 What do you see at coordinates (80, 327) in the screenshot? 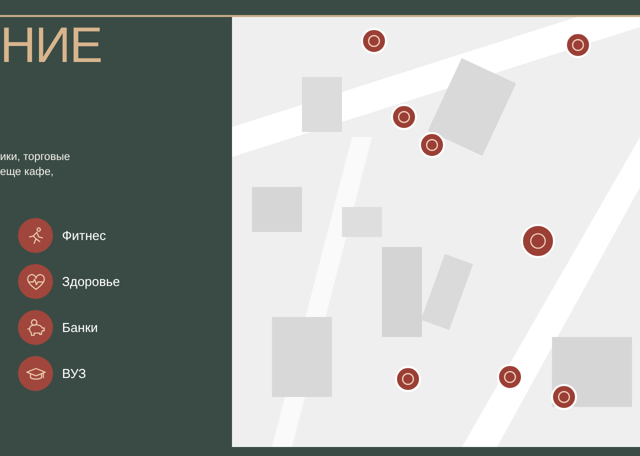
I see `legend-label: Банки` at bounding box center [80, 327].